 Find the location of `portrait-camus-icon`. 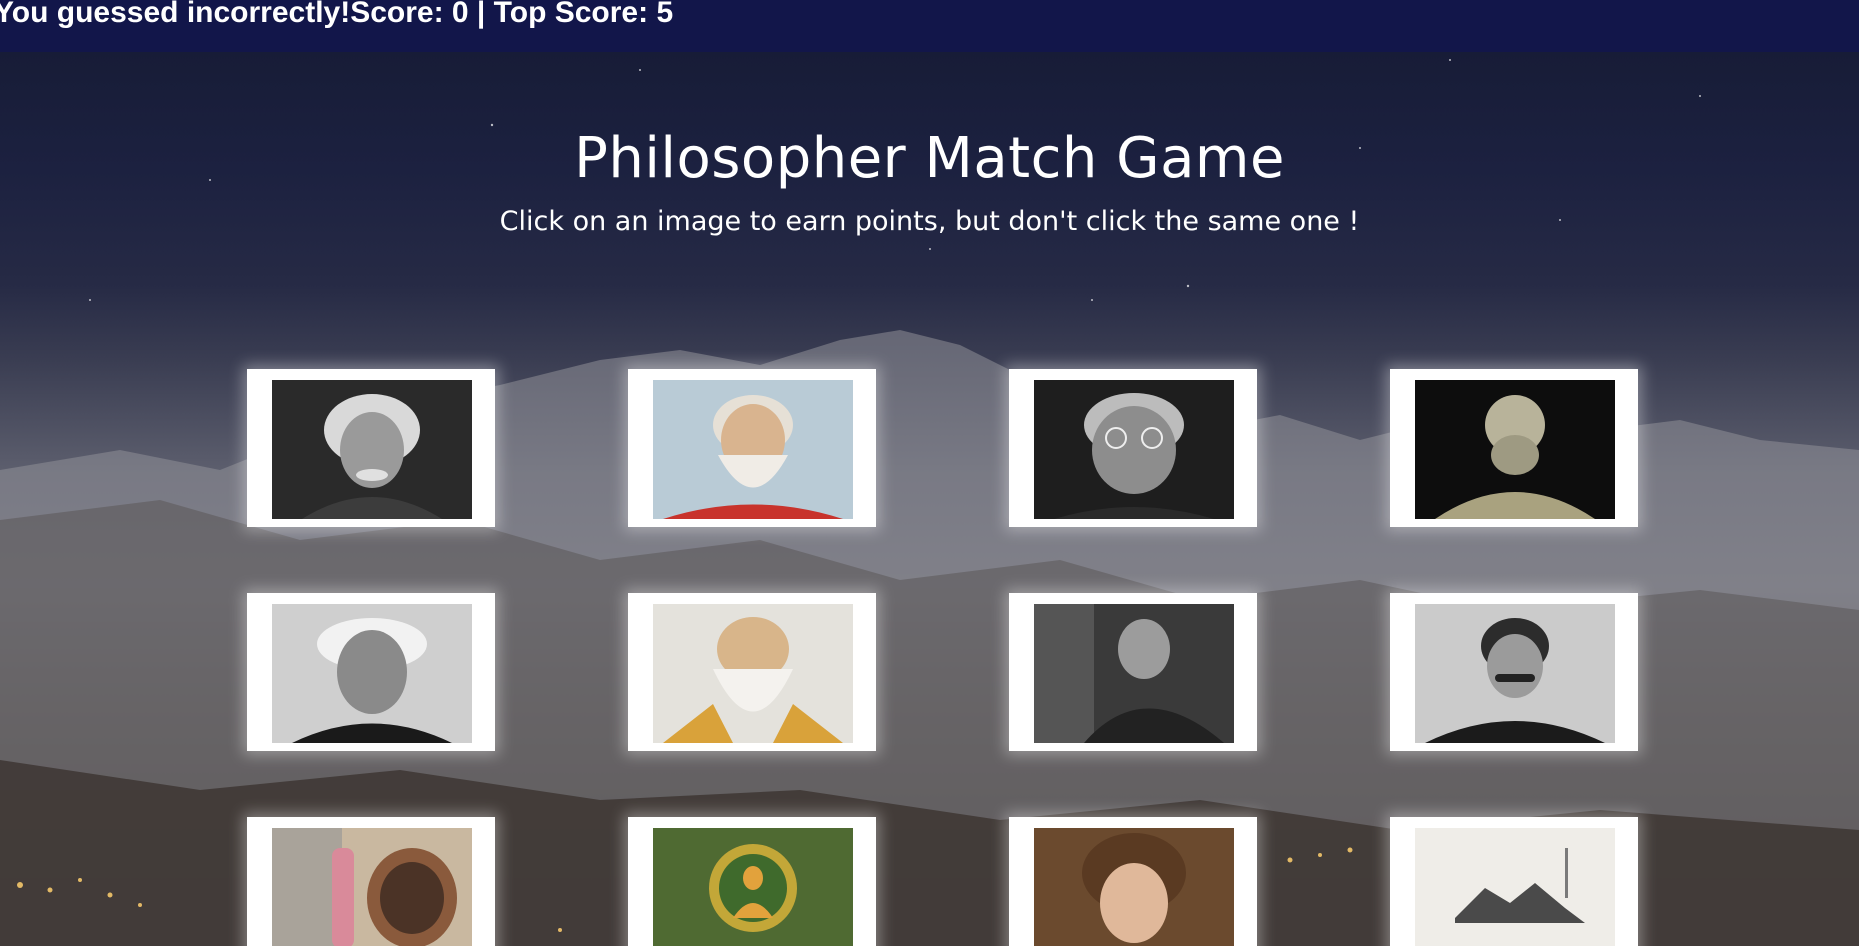

portrait-camus-icon is located at coordinates (1134, 673).